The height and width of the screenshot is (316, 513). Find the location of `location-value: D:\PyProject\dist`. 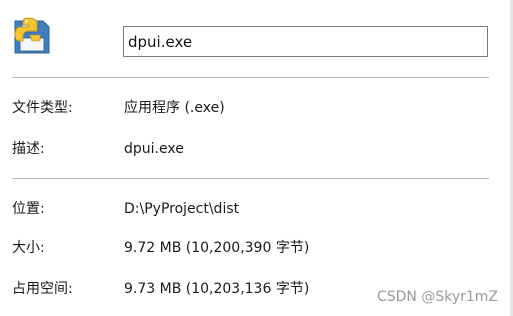

location-value: D:\PyProject\dist is located at coordinates (182, 209).